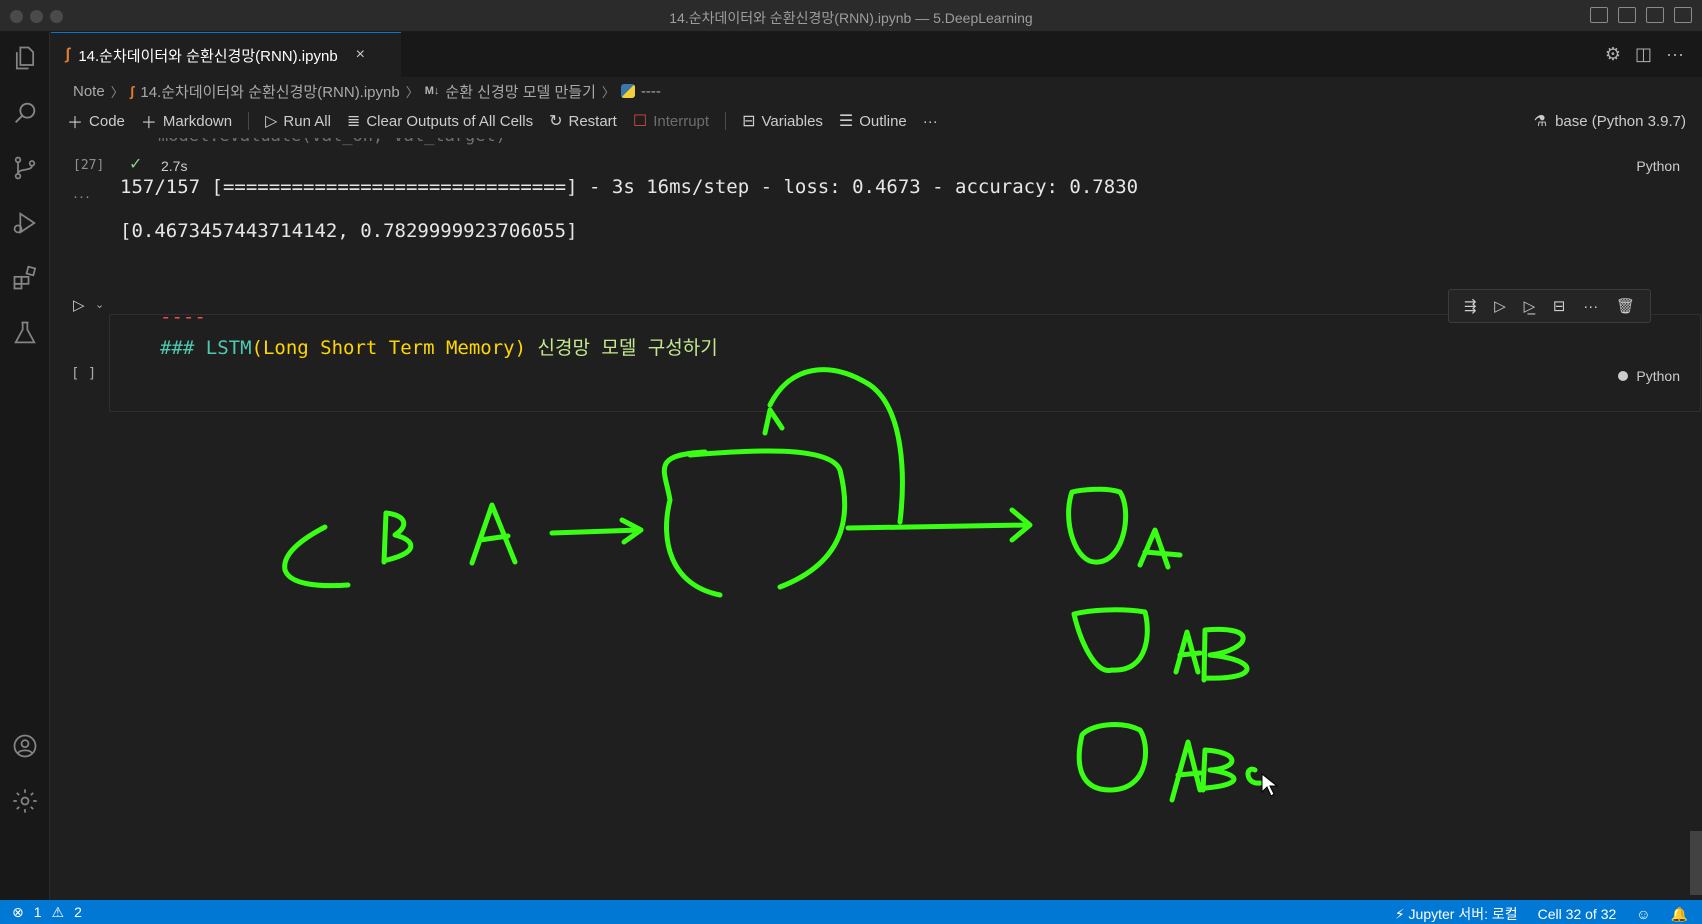 The image size is (1702, 924). What do you see at coordinates (332, 142) in the screenshot?
I see `cell-27-code-partial: model.evaluate(val_oh, val_target)` at bounding box center [332, 142].